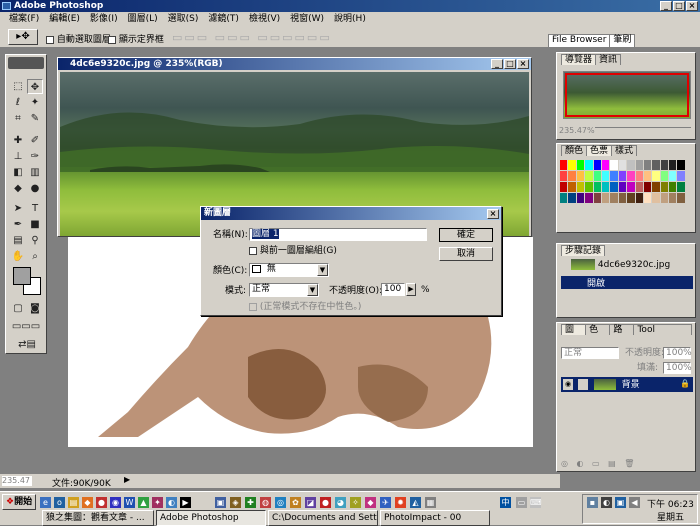 Image resolution: width=700 pixels, height=526 pixels. Describe the element at coordinates (87, 502) in the screenshot. I see `app-icon-1: ◆` at that location.